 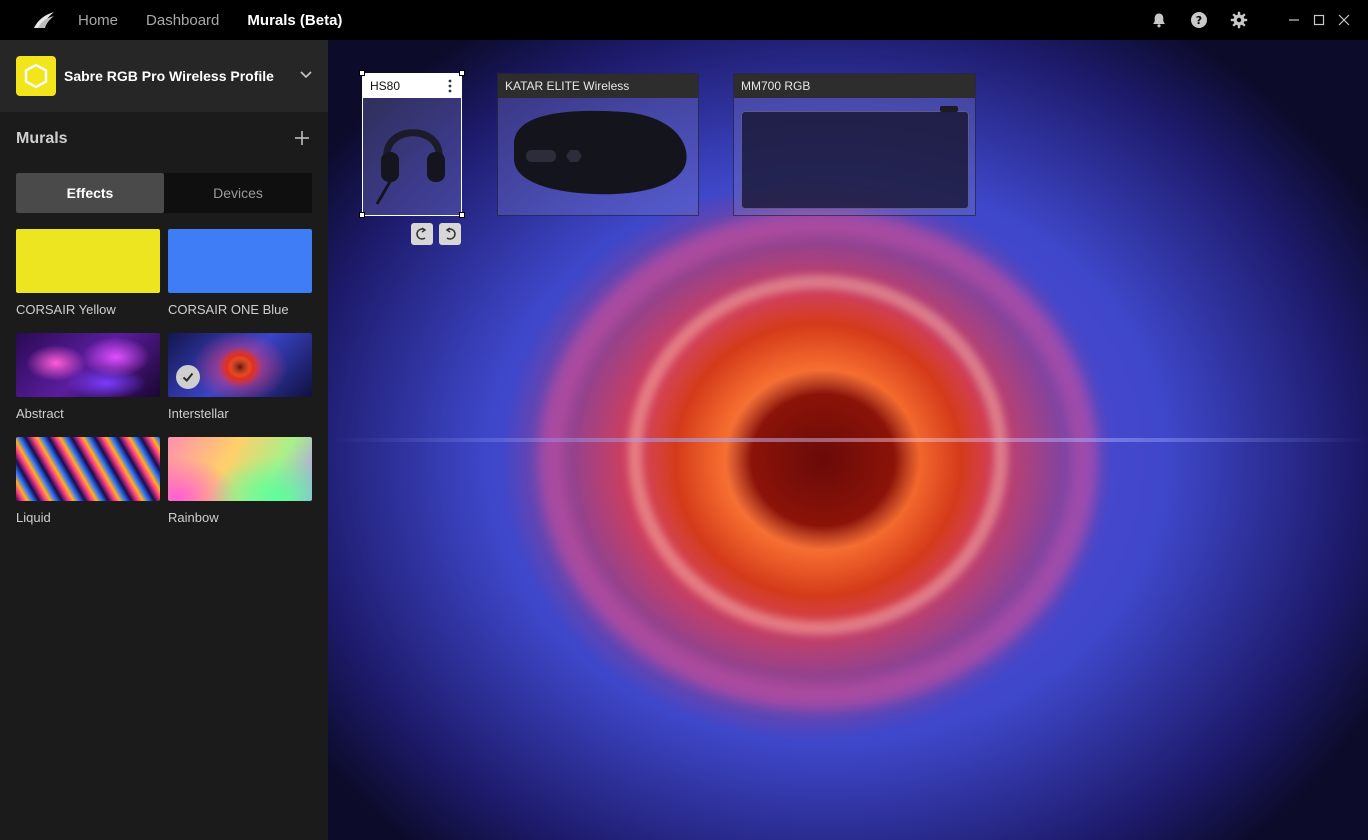 I want to click on chevron-down-icon, so click(x=306, y=75).